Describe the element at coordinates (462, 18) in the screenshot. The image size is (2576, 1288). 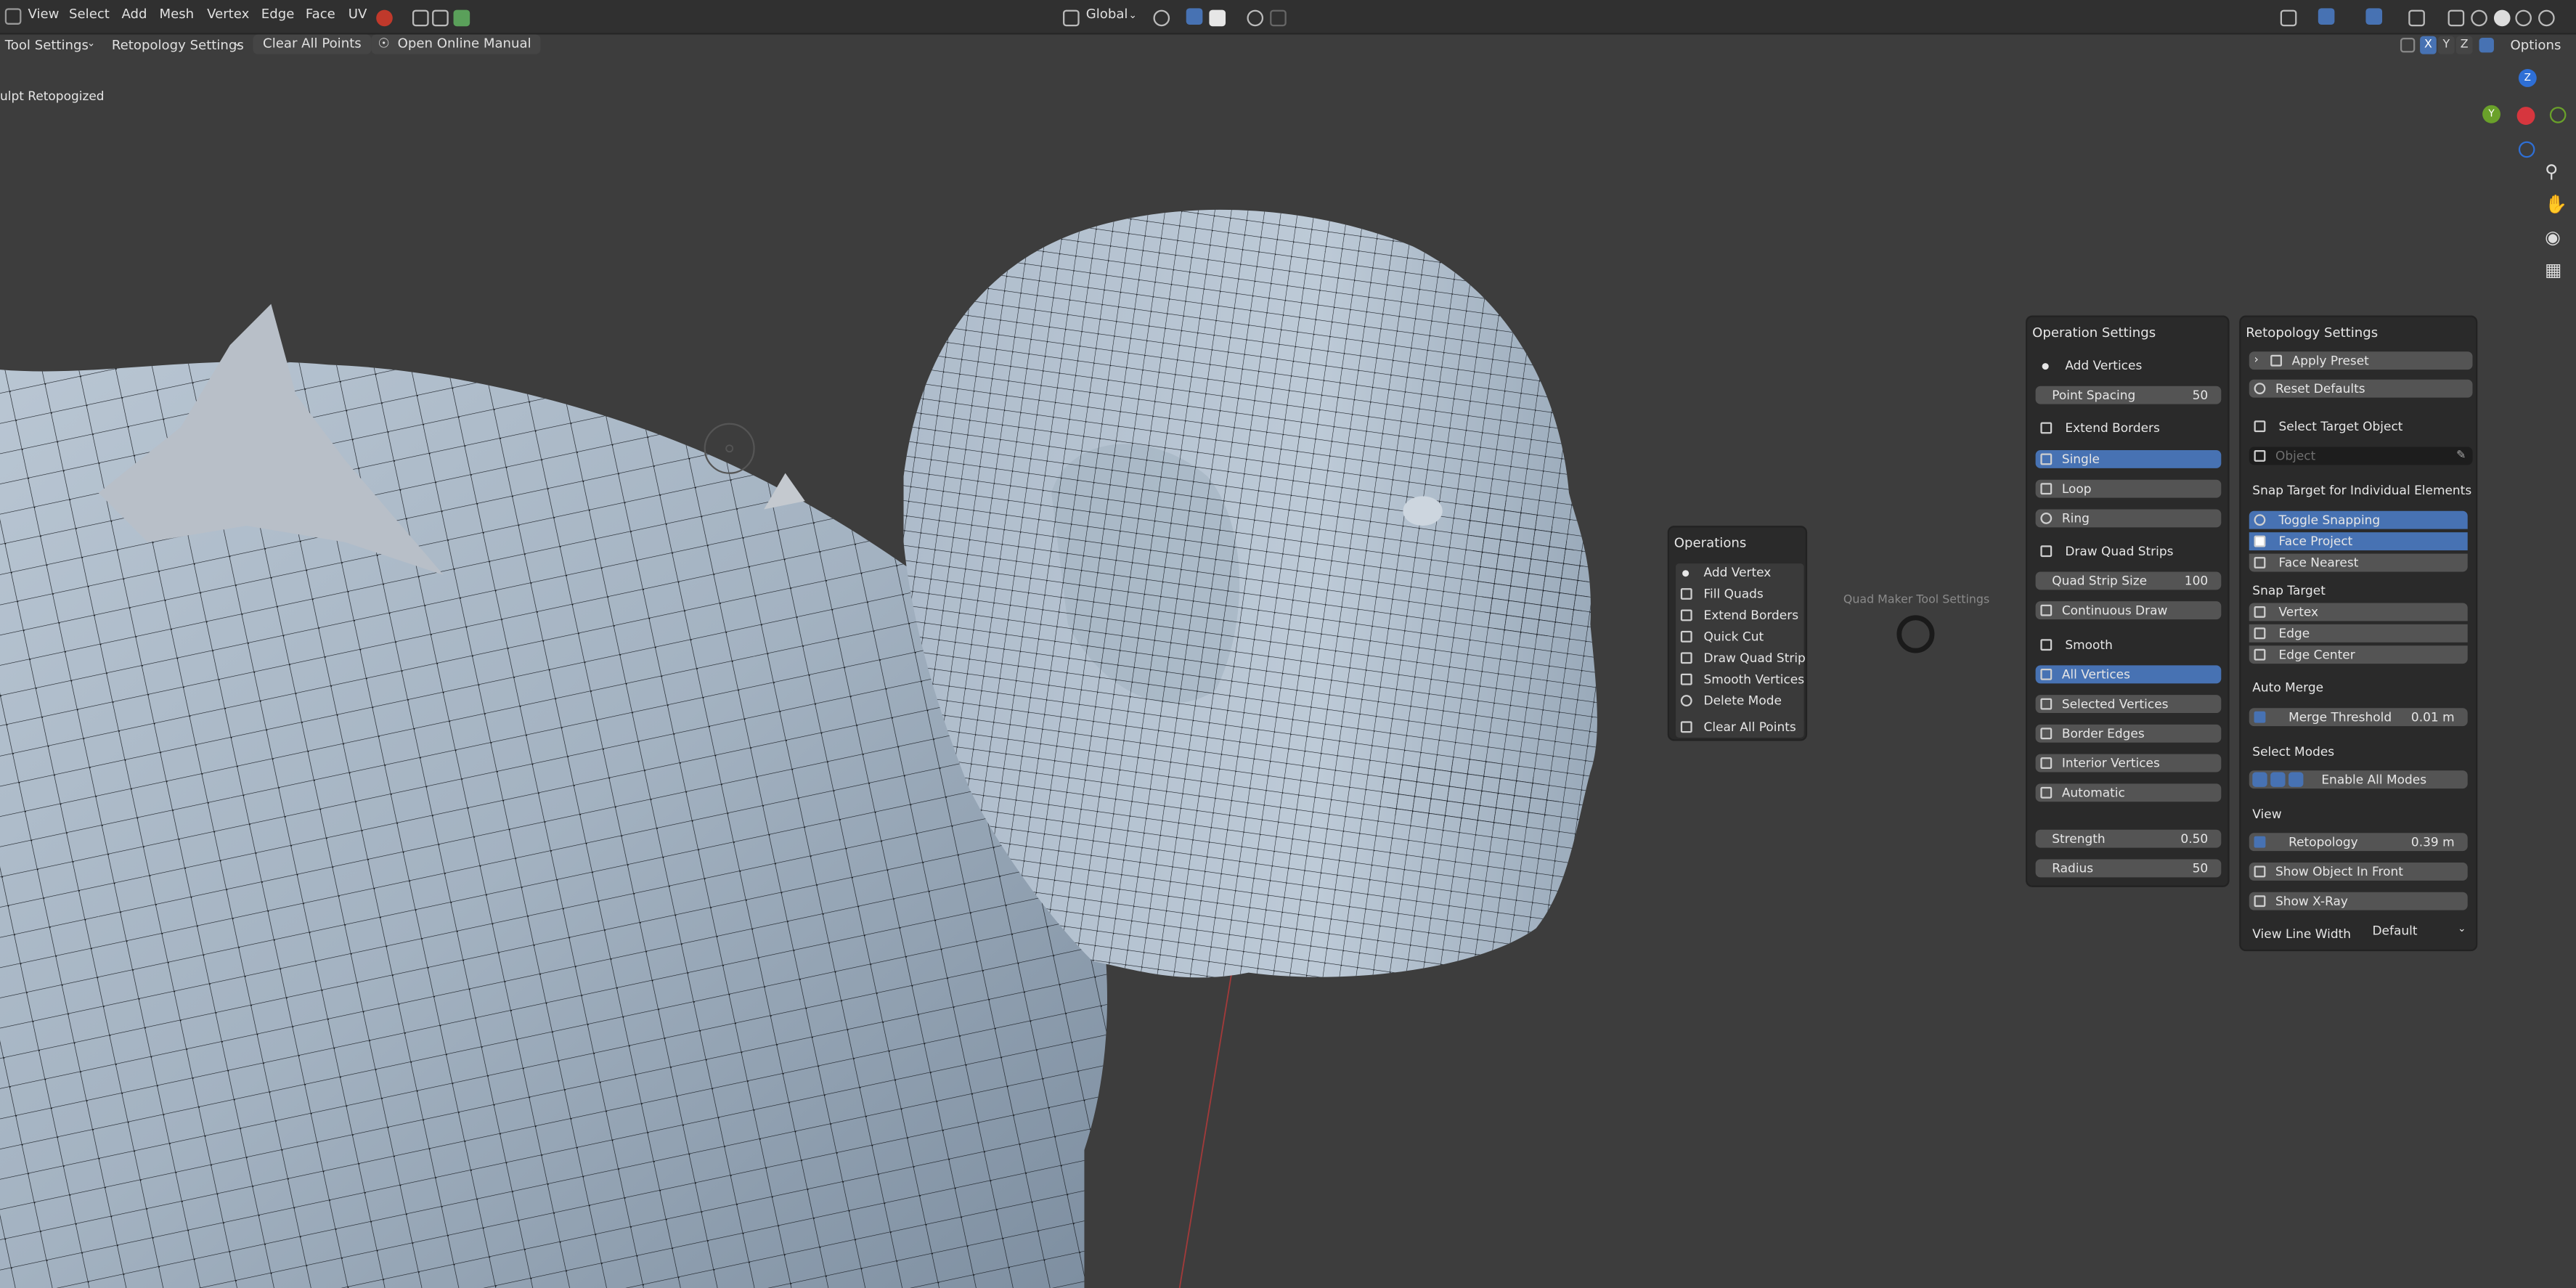
I see `addon-green-icon` at that location.